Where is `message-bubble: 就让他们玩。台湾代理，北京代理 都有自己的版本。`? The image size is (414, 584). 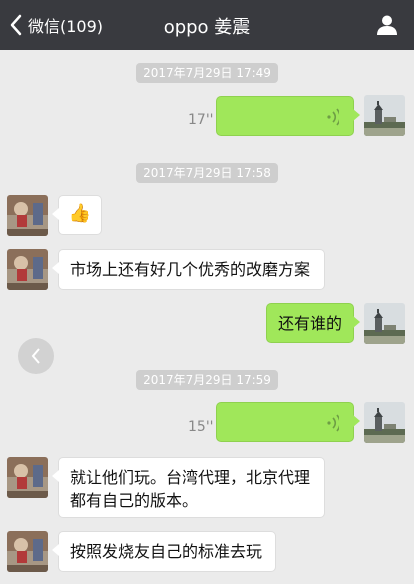
message-bubble: 就让他们玩。台湾代理，北京代理 都有自己的版本。 is located at coordinates (188, 487).